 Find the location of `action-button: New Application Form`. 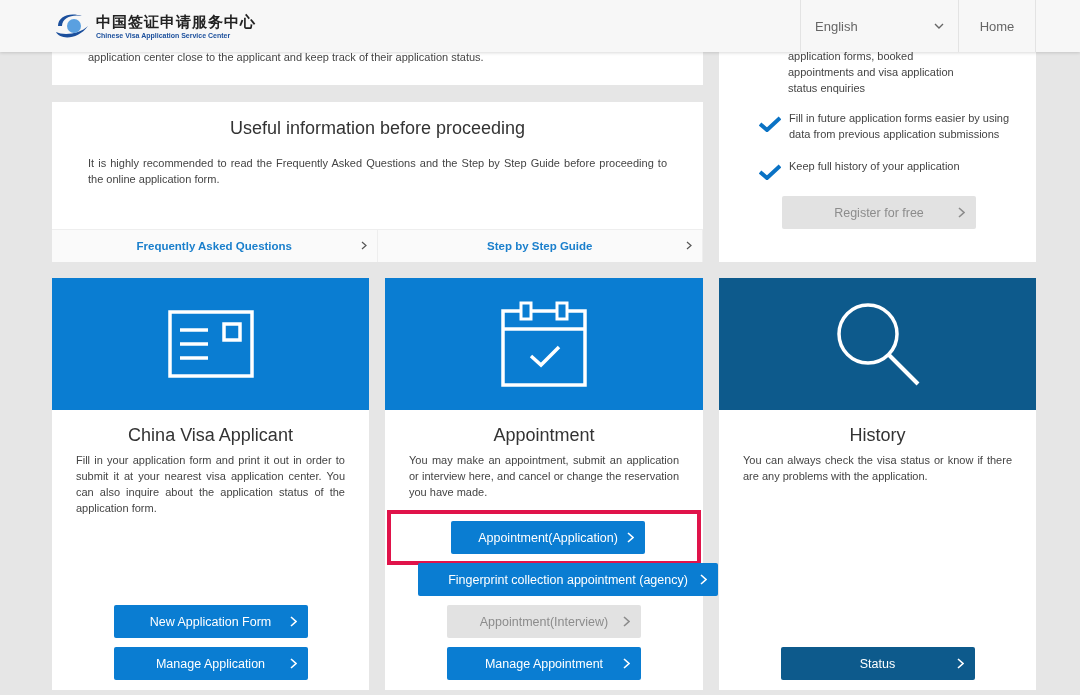

action-button: New Application Form is located at coordinates (210, 621).